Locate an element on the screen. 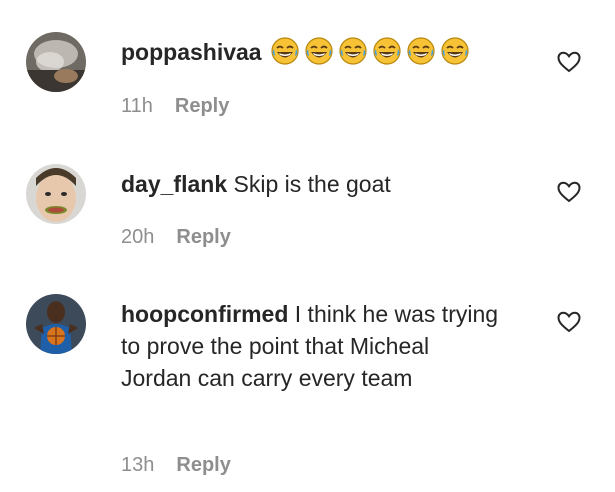 Image resolution: width=615 pixels, height=492 pixels. username: day_flank is located at coordinates (174, 184).